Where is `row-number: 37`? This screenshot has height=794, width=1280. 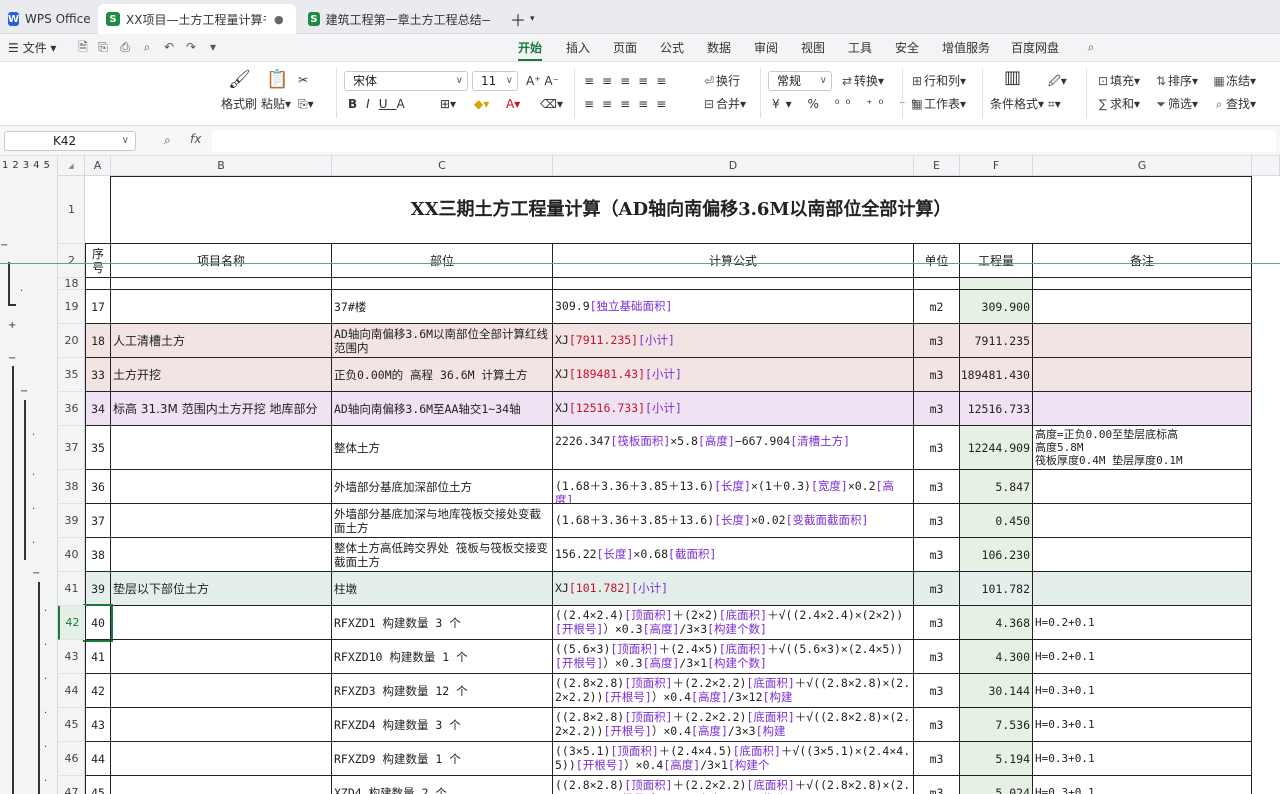
row-number: 37 is located at coordinates (71, 448).